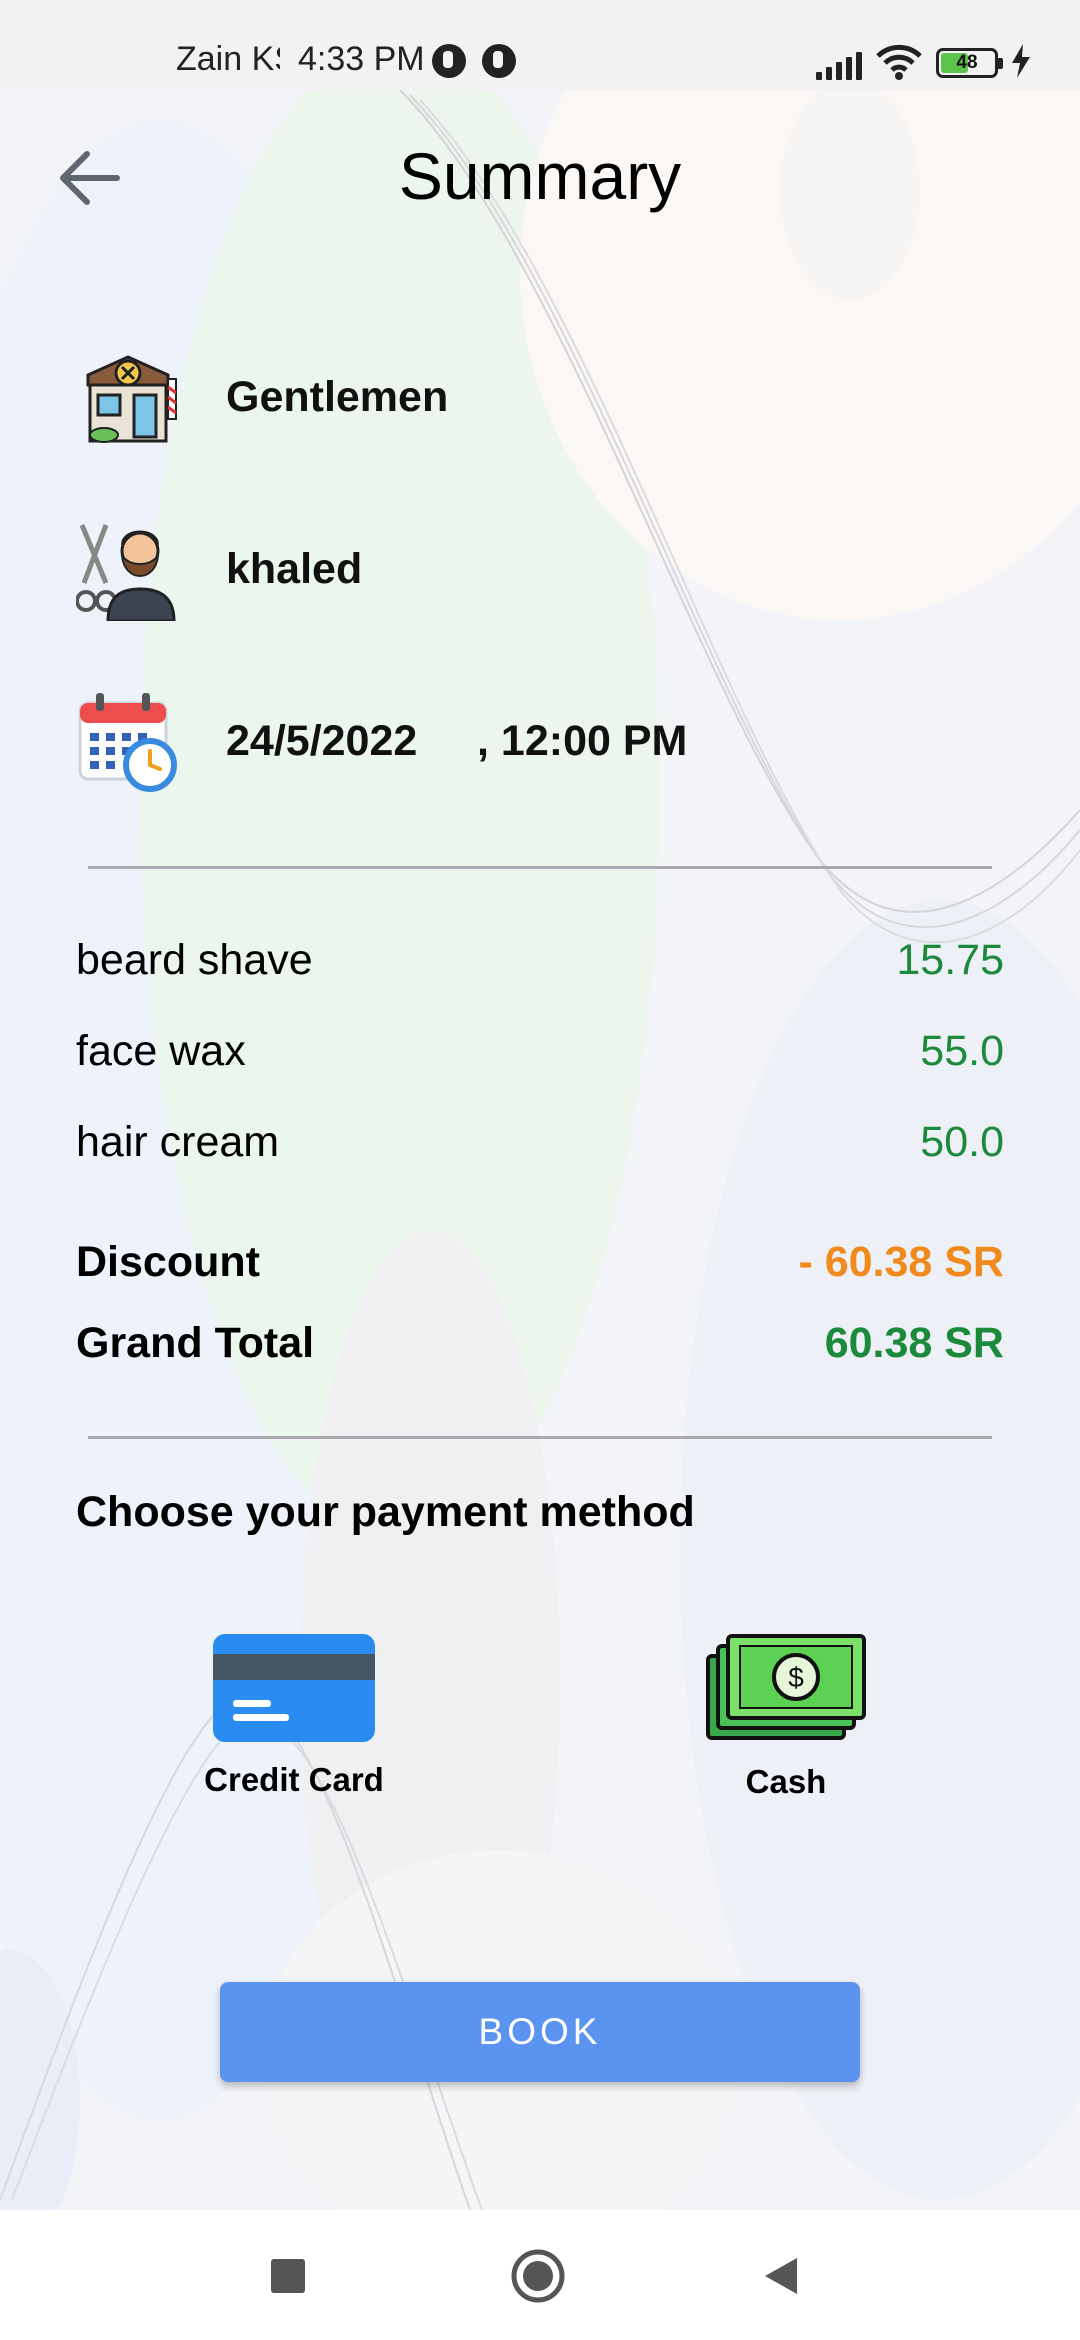 This screenshot has width=1080, height=2340. I want to click on discount-label: Discount, so click(168, 1261).